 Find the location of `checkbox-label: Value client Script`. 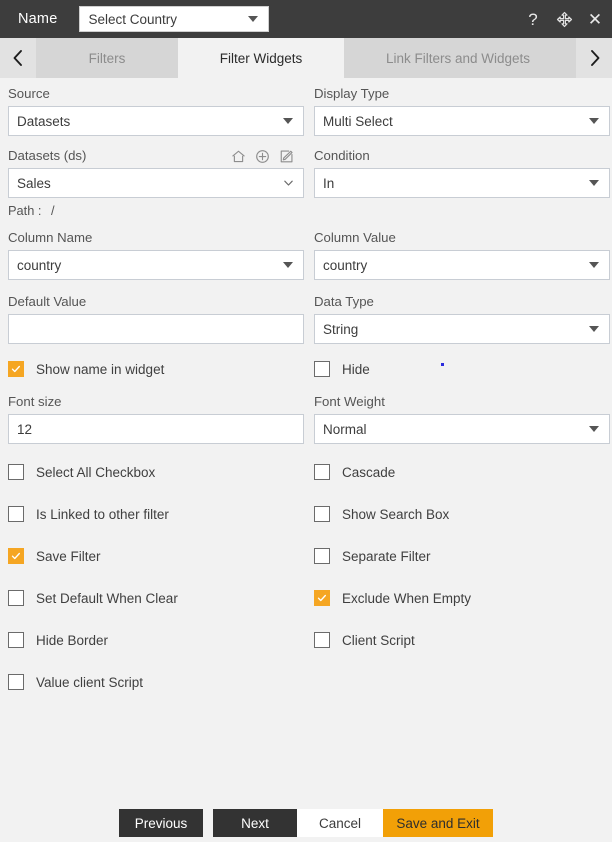

checkbox-label: Value client Script is located at coordinates (90, 682).